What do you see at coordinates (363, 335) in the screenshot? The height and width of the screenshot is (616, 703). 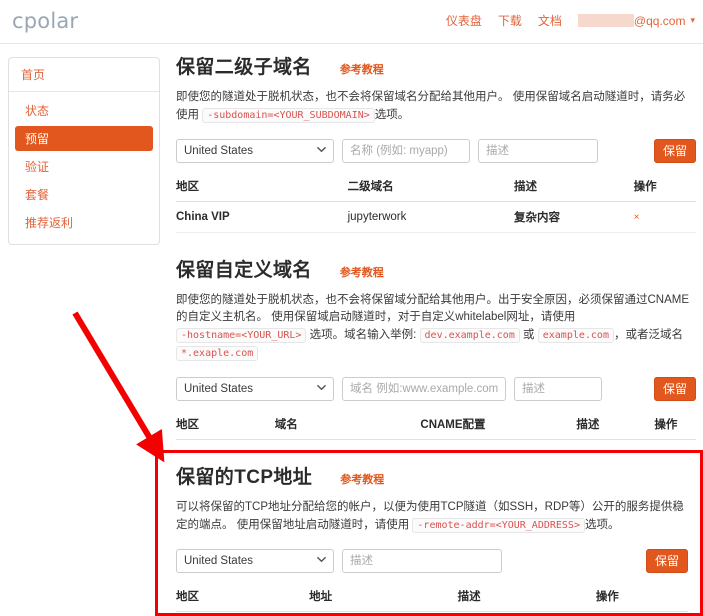 I see `desc-text-part2: 选项。域名输入举例:` at bounding box center [363, 335].